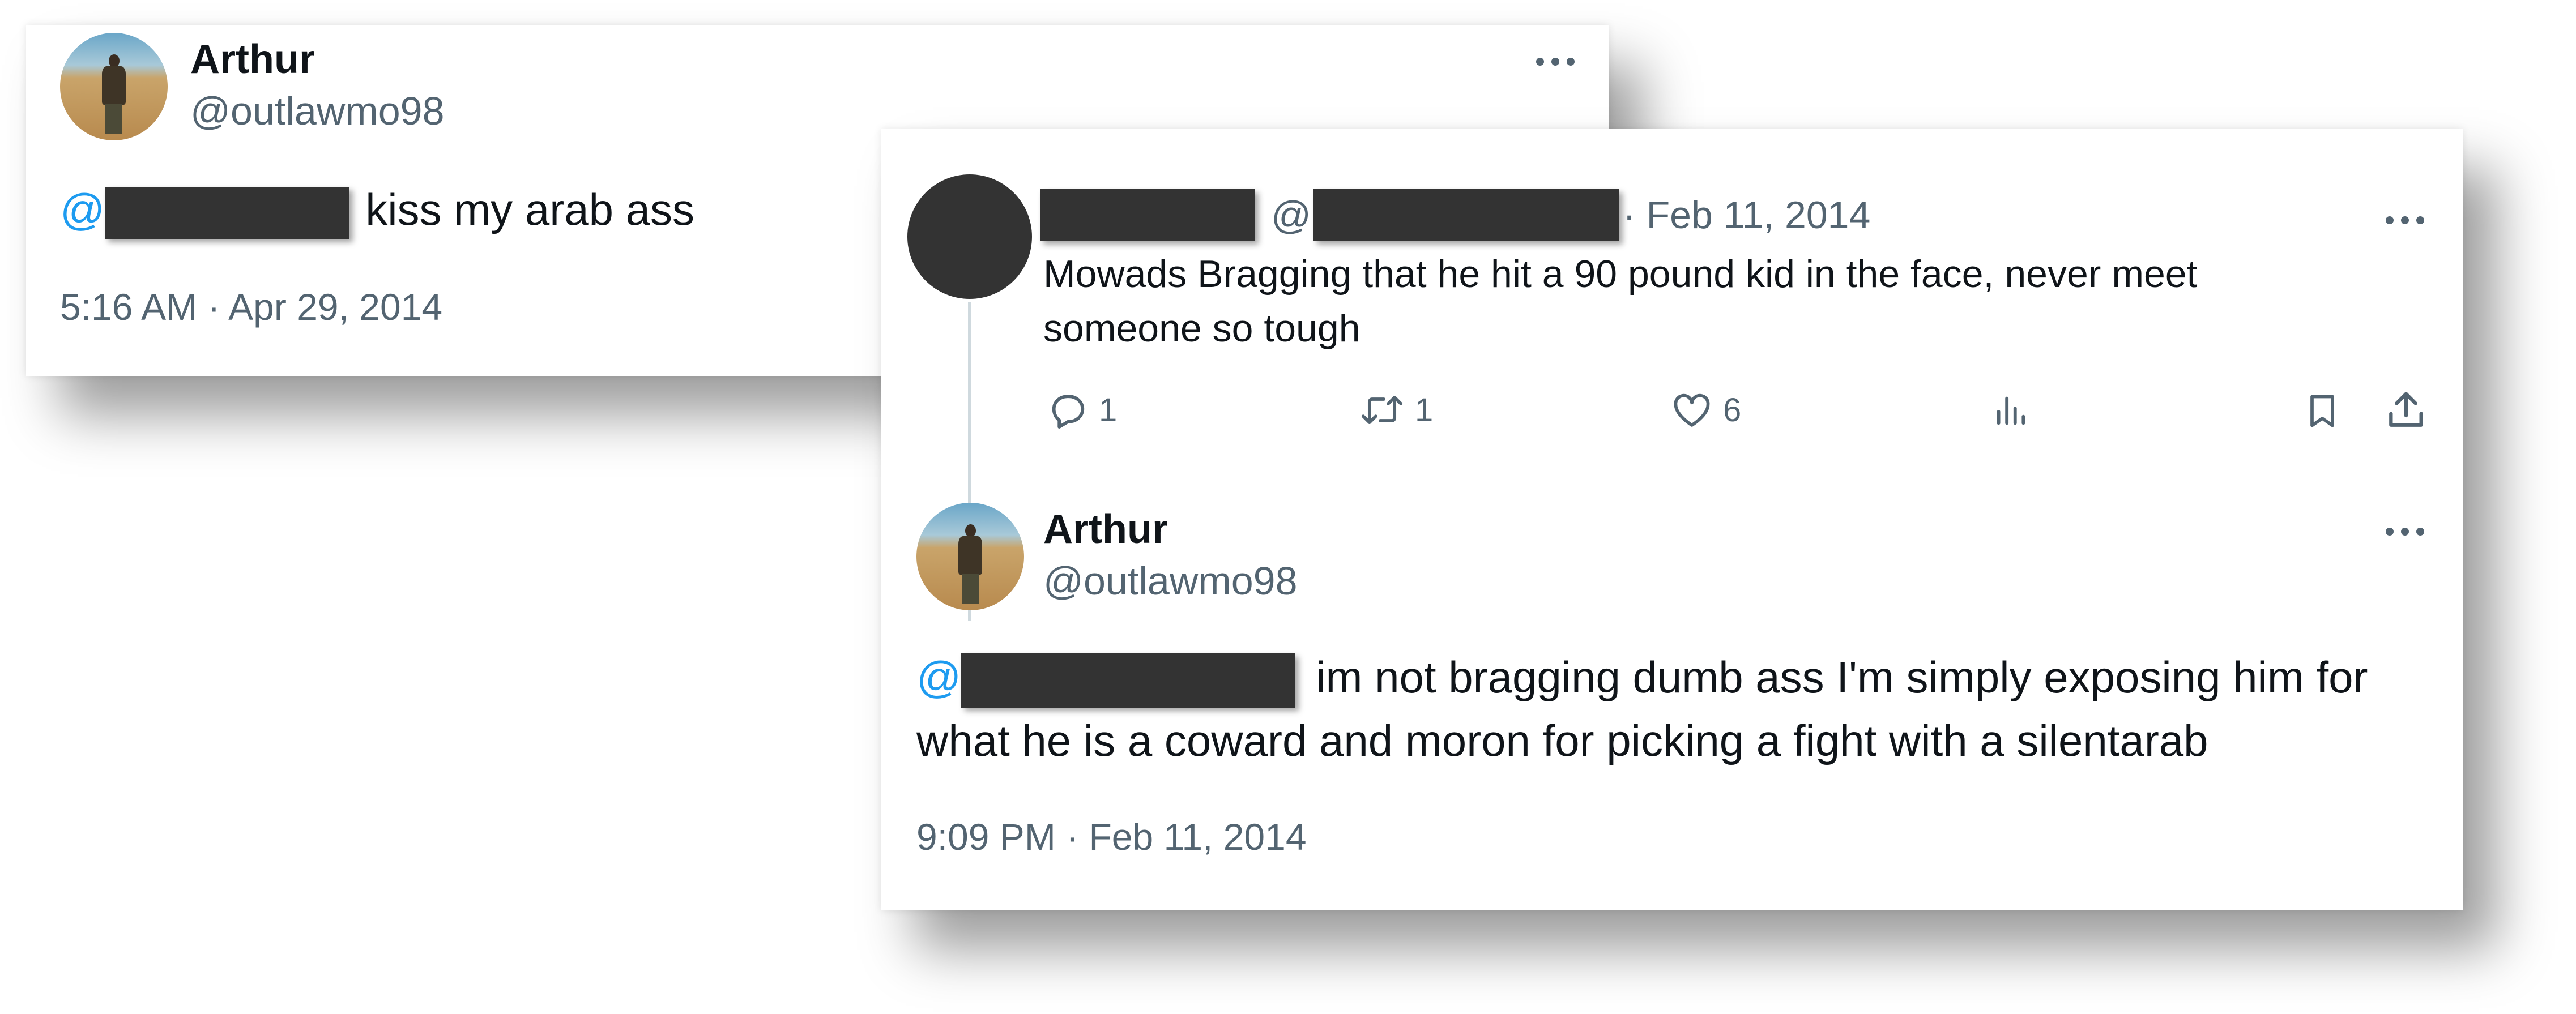 This screenshot has height=1014, width=2576. I want to click on parent-handle-prefix: @, so click(1291, 215).